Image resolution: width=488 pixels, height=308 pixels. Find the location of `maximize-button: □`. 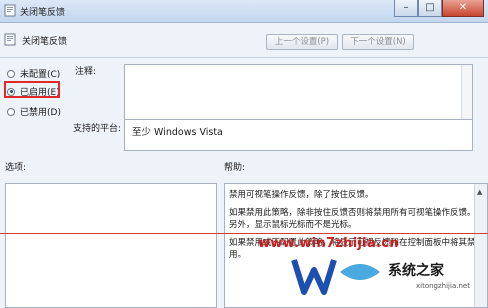

maximize-button: □ is located at coordinates (430, 8).